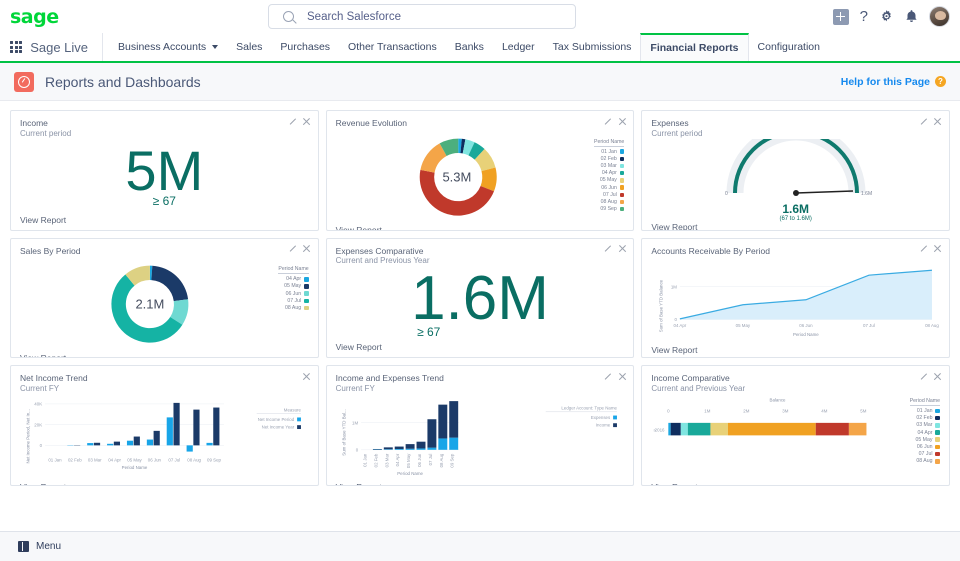 The height and width of the screenshot is (561, 960). Describe the element at coordinates (893, 82) in the screenshot. I see `help-for-this-page-link: Help for this Page ?` at that location.